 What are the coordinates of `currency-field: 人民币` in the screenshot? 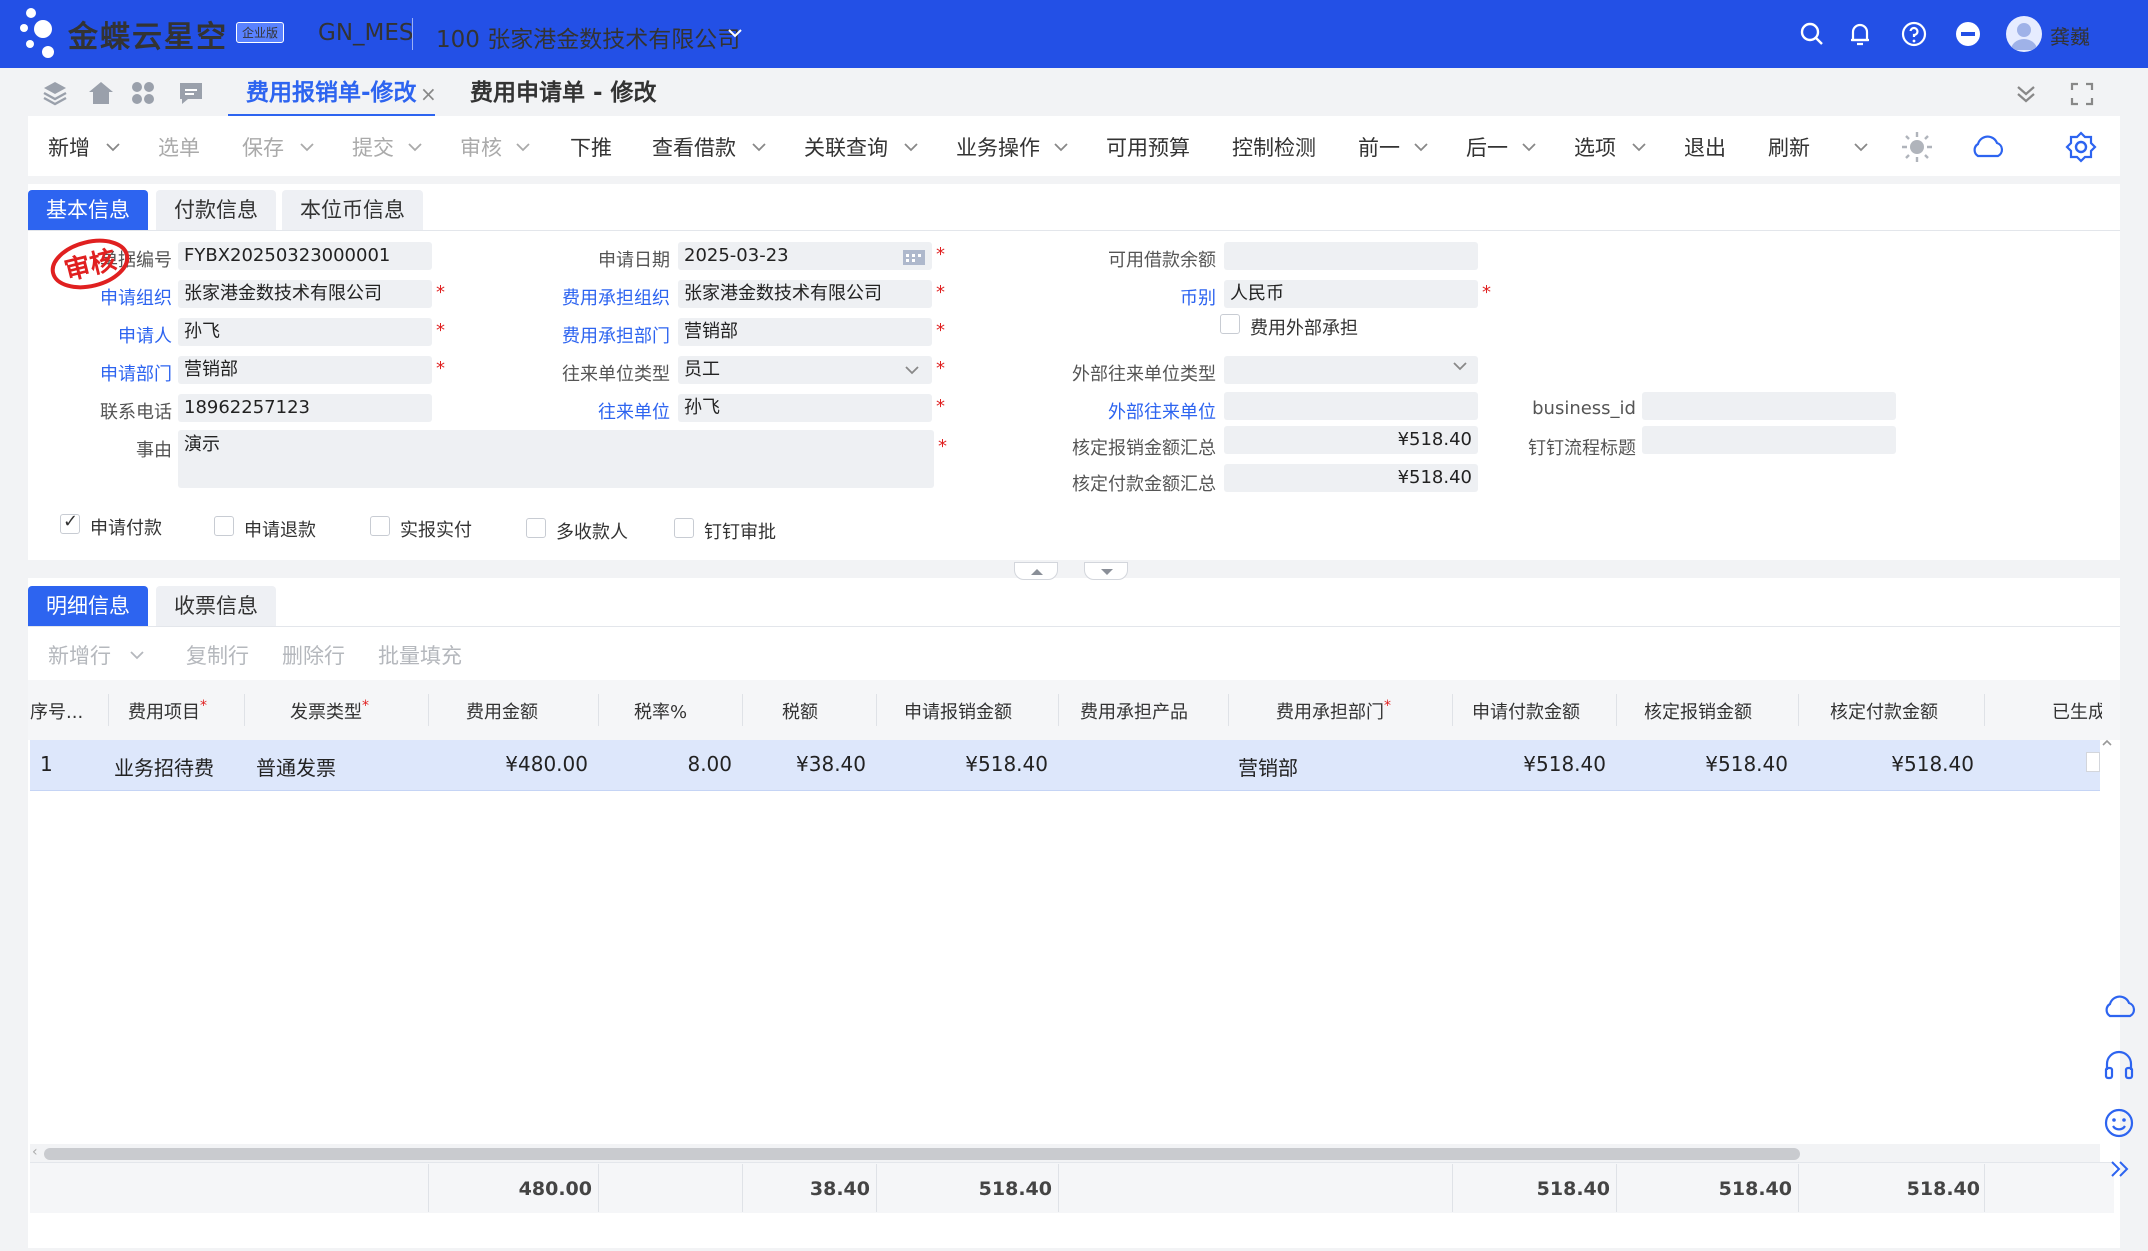 It's located at (1351, 294).